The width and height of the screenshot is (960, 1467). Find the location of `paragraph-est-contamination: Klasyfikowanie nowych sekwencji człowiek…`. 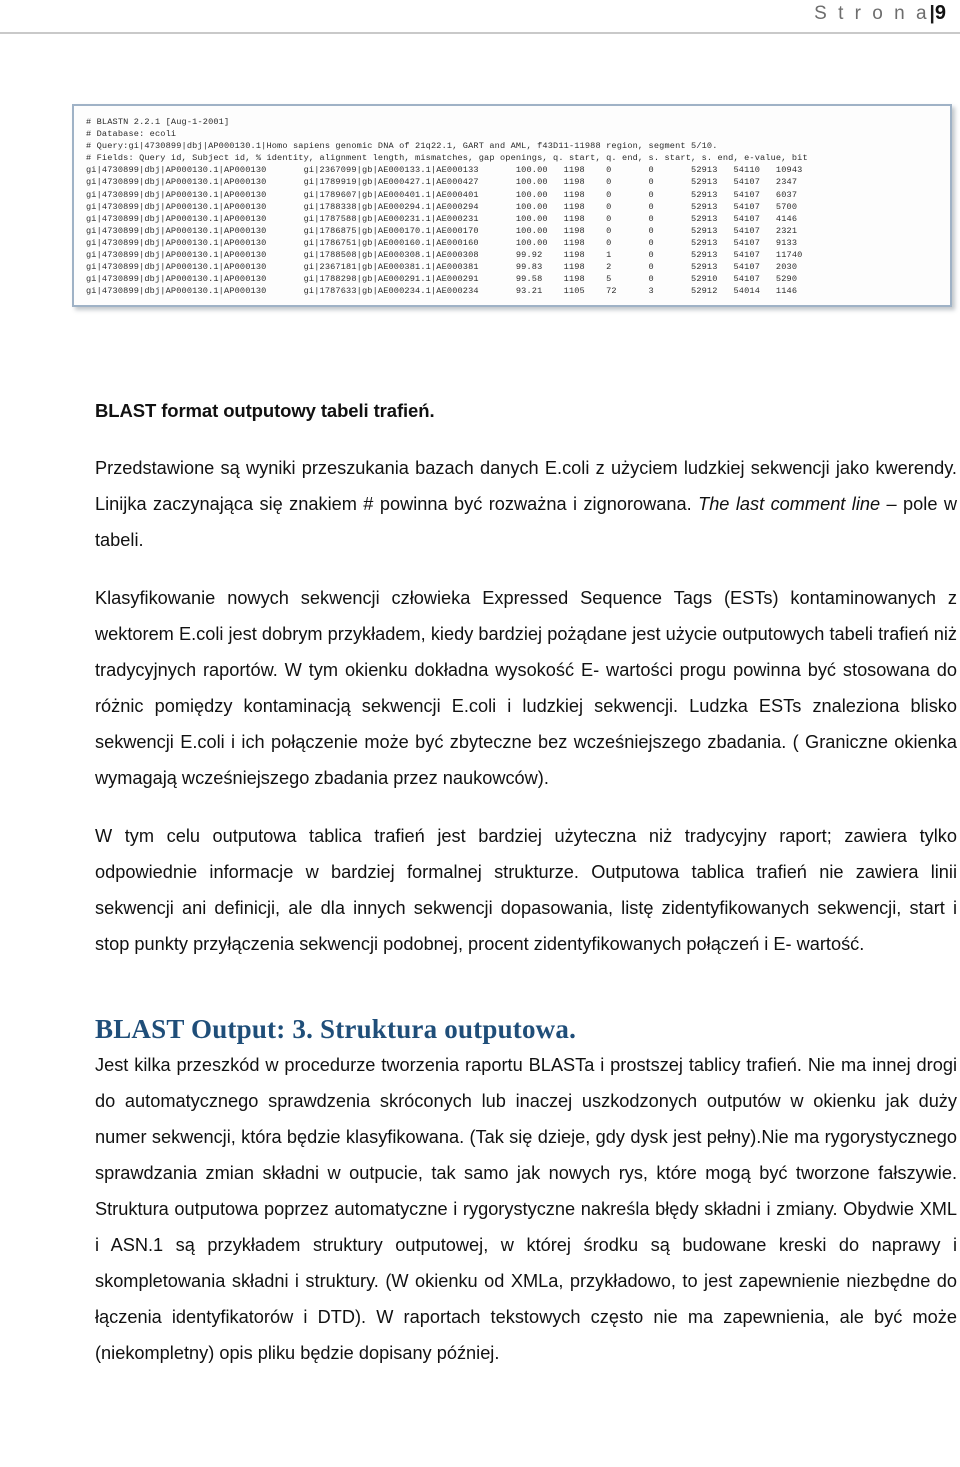

paragraph-est-contamination: Klasyfikowanie nowych sekwencji człowiek… is located at coordinates (526, 688).